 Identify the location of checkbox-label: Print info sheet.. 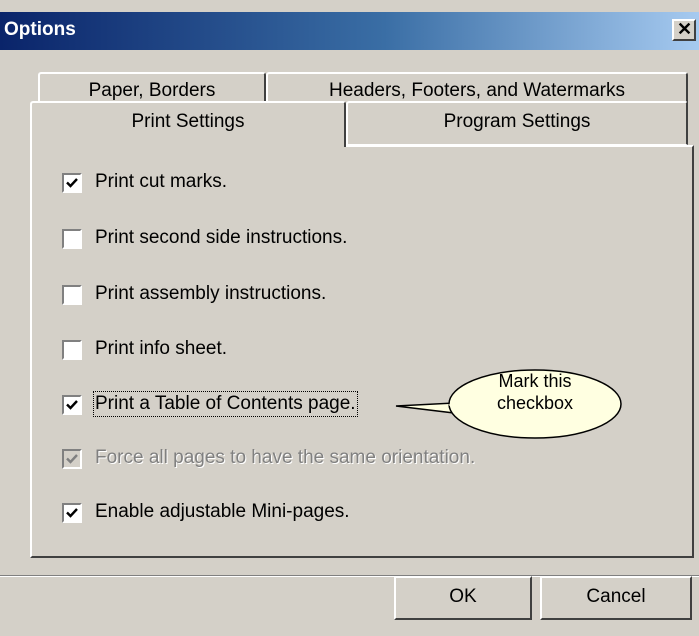
(161, 349).